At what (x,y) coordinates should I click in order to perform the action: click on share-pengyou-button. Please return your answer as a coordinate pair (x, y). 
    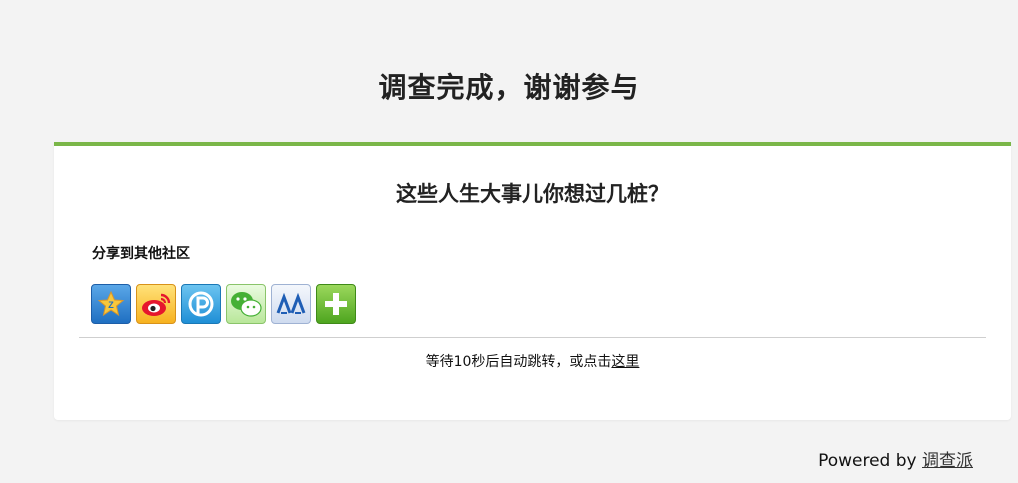
    Looking at the image, I should click on (201, 304).